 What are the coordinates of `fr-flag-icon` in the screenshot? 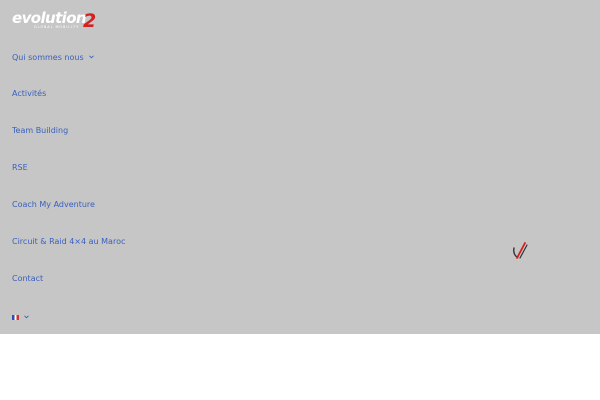 It's located at (15, 317).